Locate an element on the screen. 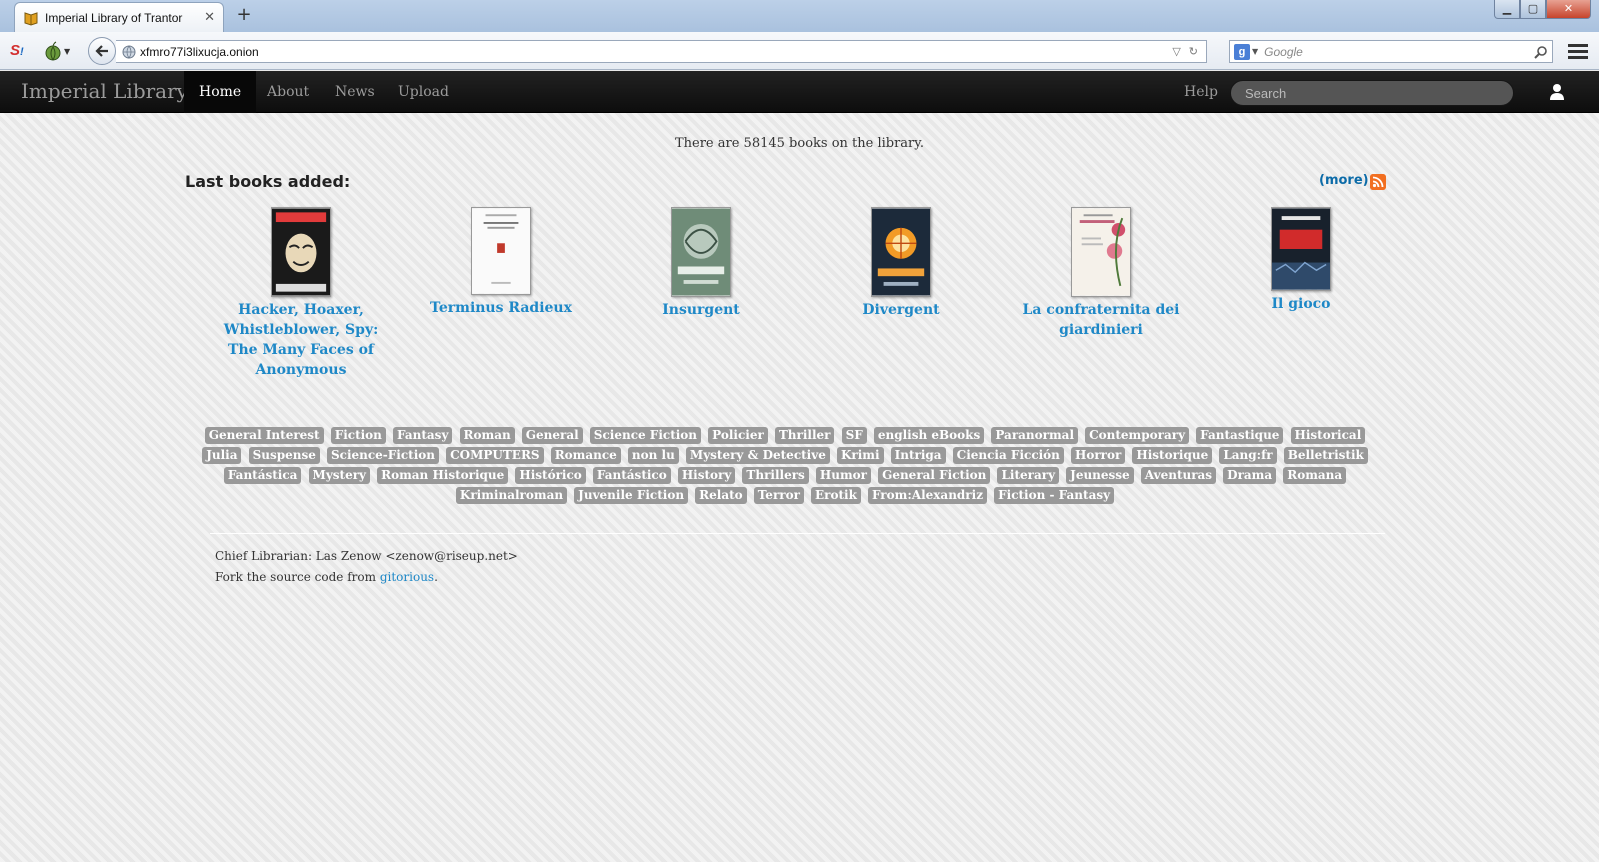 The image size is (1599, 862). tag-link: Drama is located at coordinates (1250, 475).